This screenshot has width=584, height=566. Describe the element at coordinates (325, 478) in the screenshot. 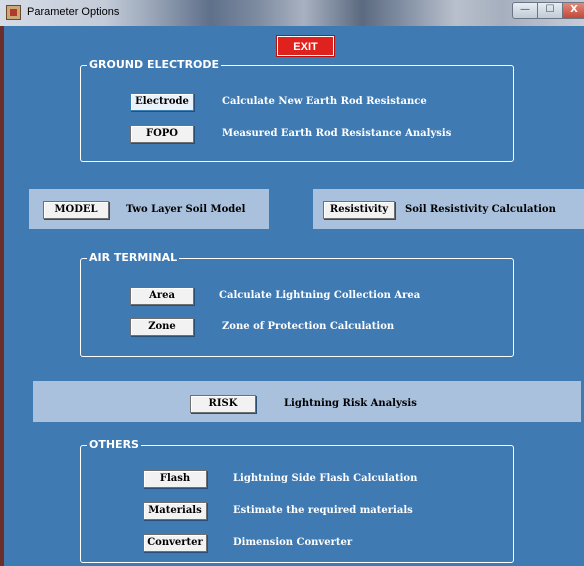

I see `flash-description: Lightning Side Flash Calculation` at that location.